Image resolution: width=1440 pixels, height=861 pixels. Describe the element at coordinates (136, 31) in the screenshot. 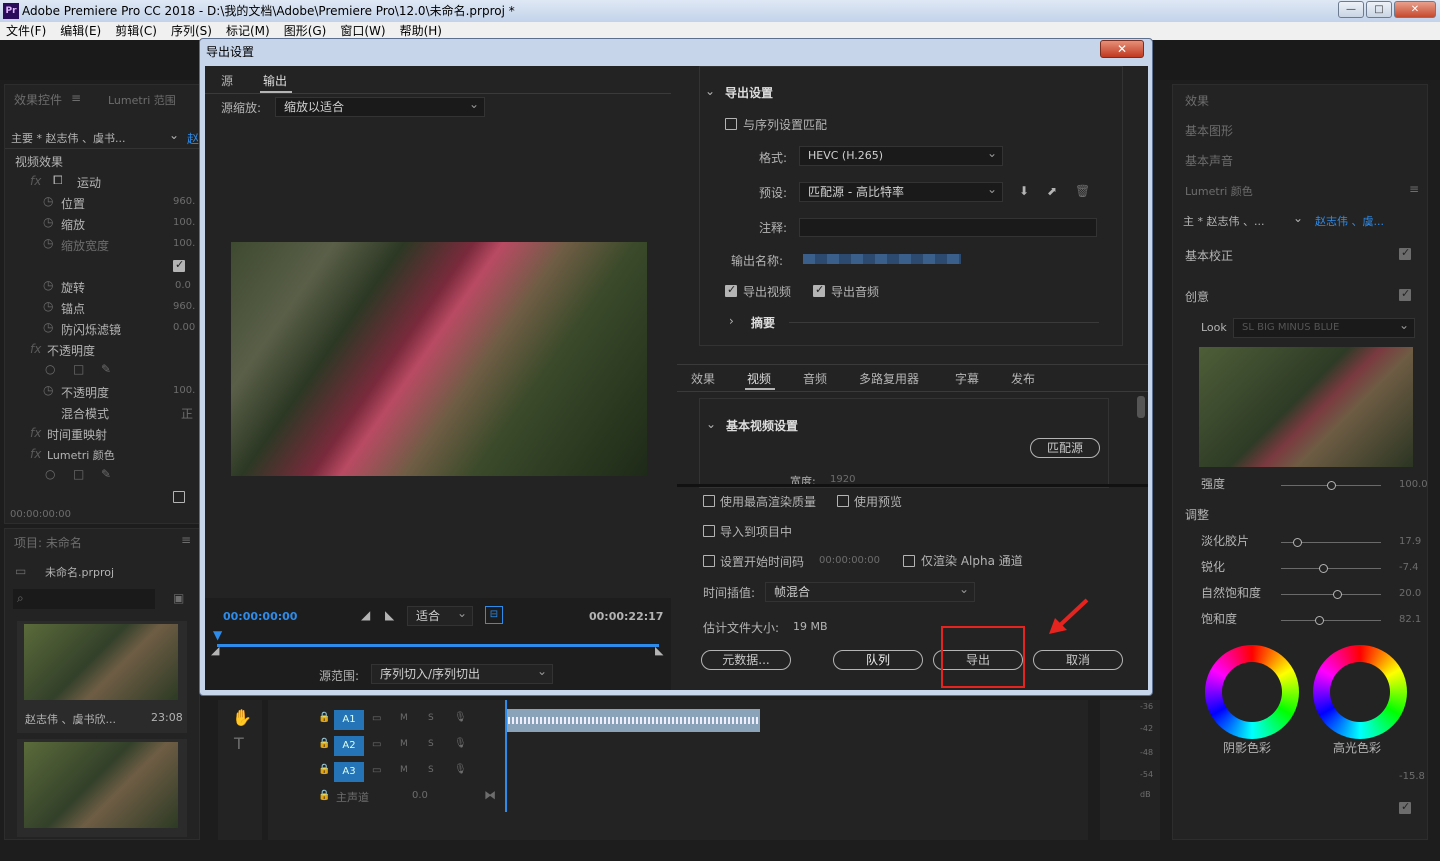

I see `menu-clip: 剪辑(C)` at that location.